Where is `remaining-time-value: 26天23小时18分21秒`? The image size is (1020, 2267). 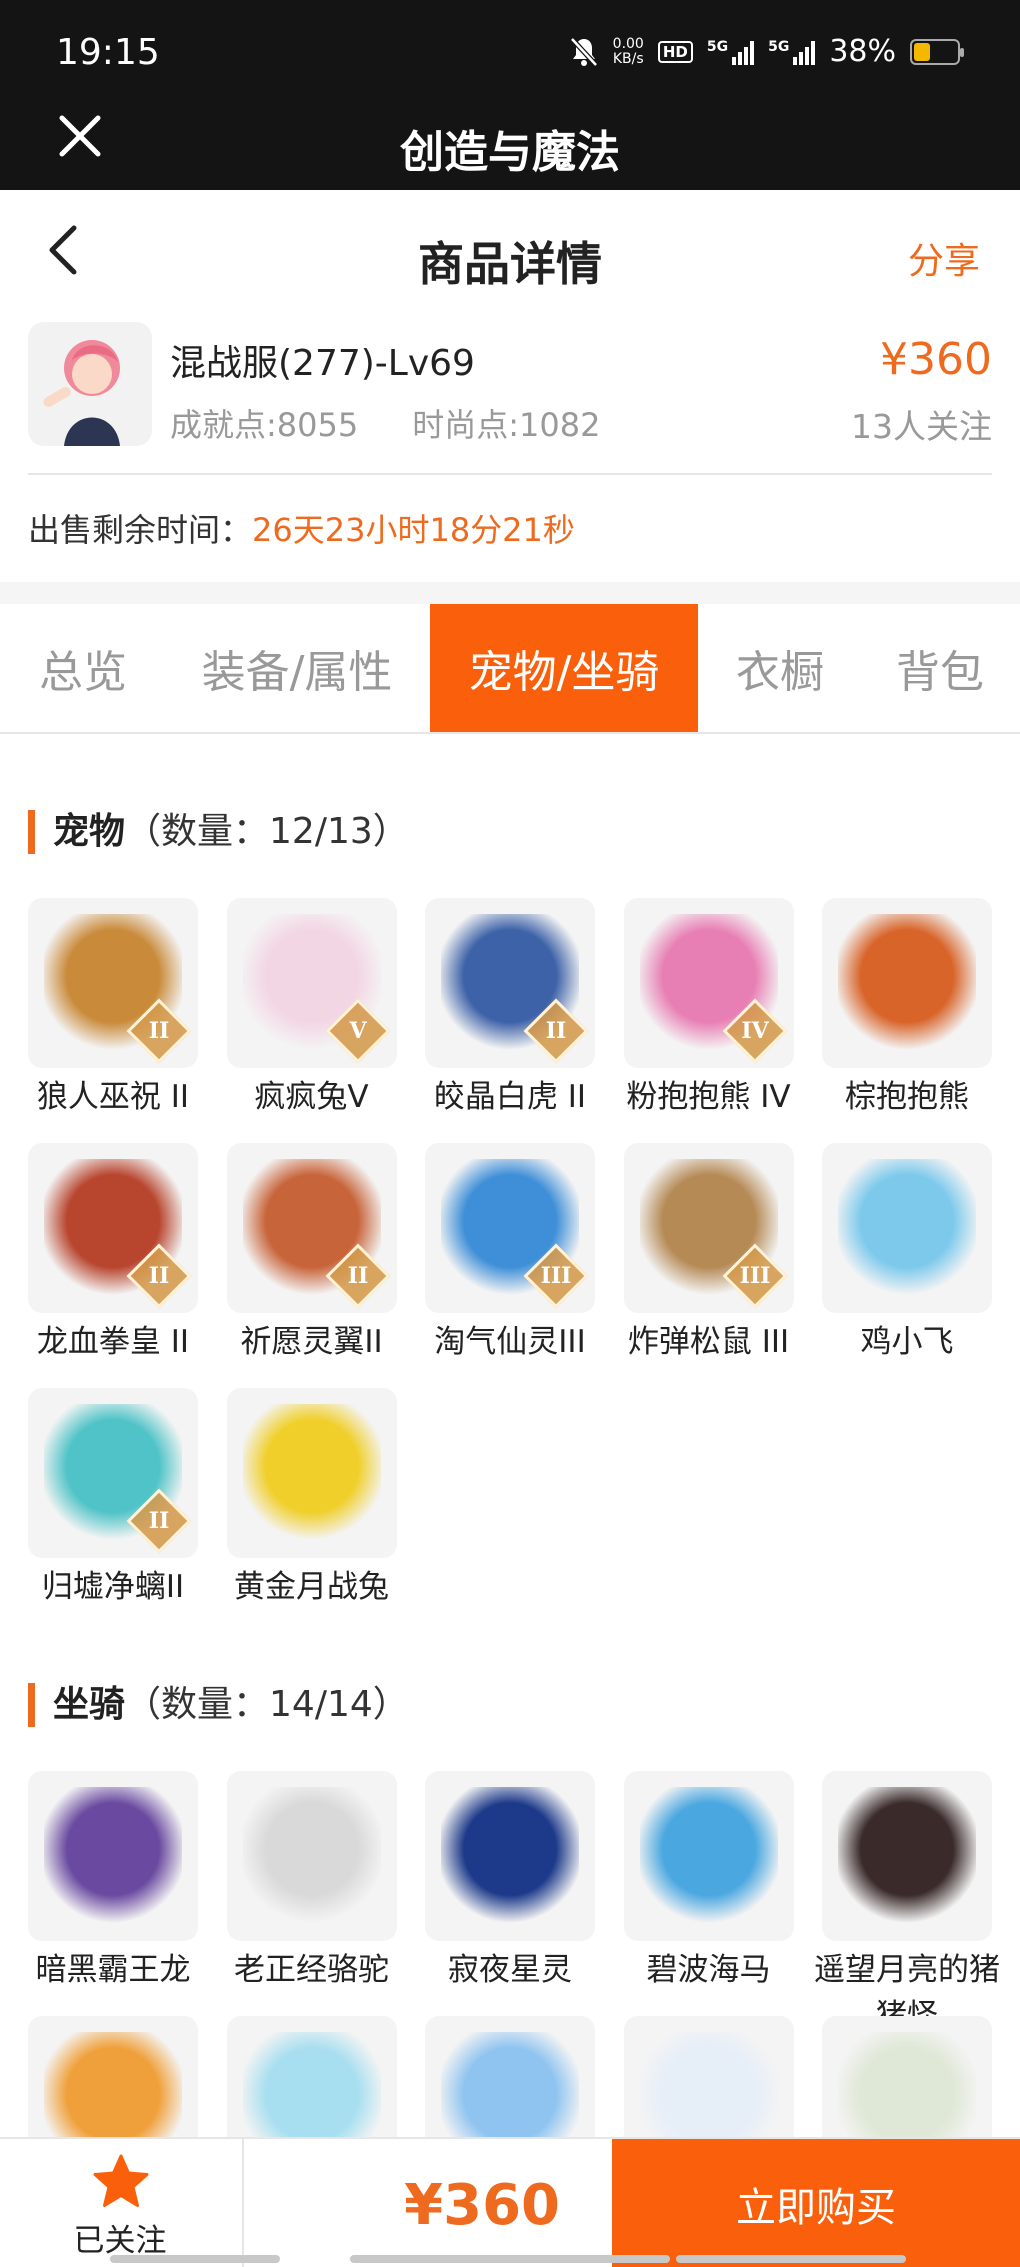
remaining-time-value: 26天23小时18分21秒 is located at coordinates (413, 530).